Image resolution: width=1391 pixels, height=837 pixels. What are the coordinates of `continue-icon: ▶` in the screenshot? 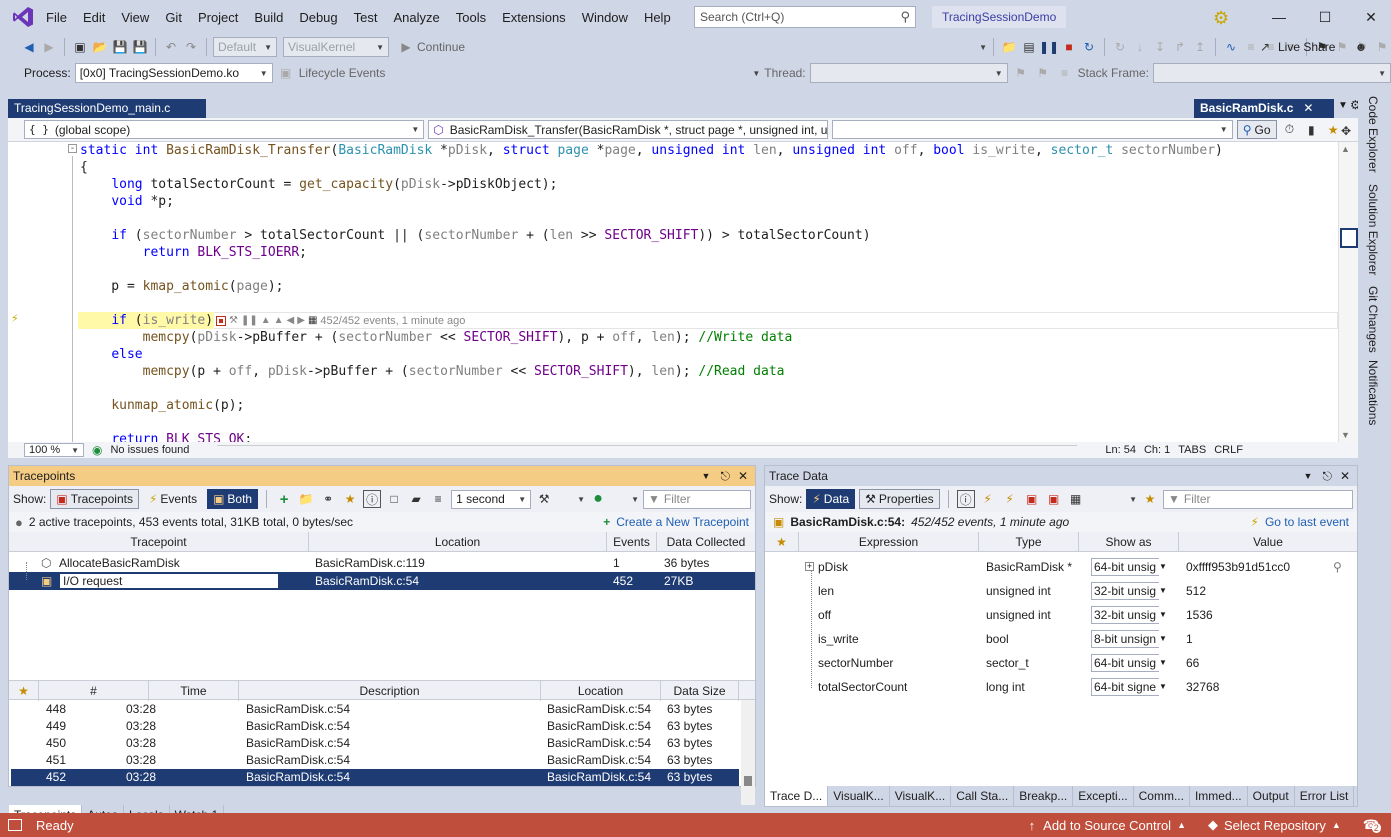 It's located at (406, 47).